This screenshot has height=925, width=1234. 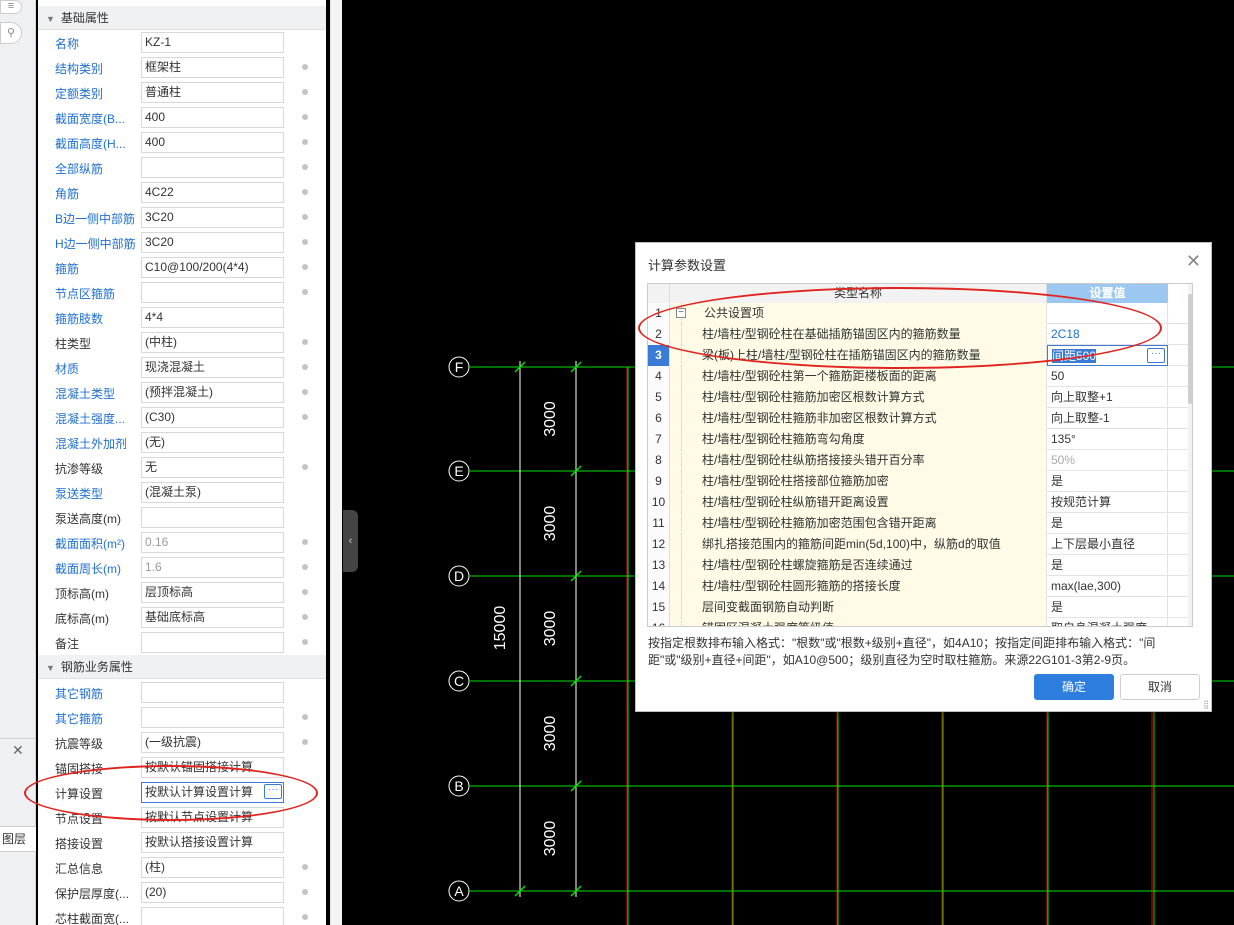 What do you see at coordinates (1107, 502) in the screenshot?
I see `setting-value: 按规范计算` at bounding box center [1107, 502].